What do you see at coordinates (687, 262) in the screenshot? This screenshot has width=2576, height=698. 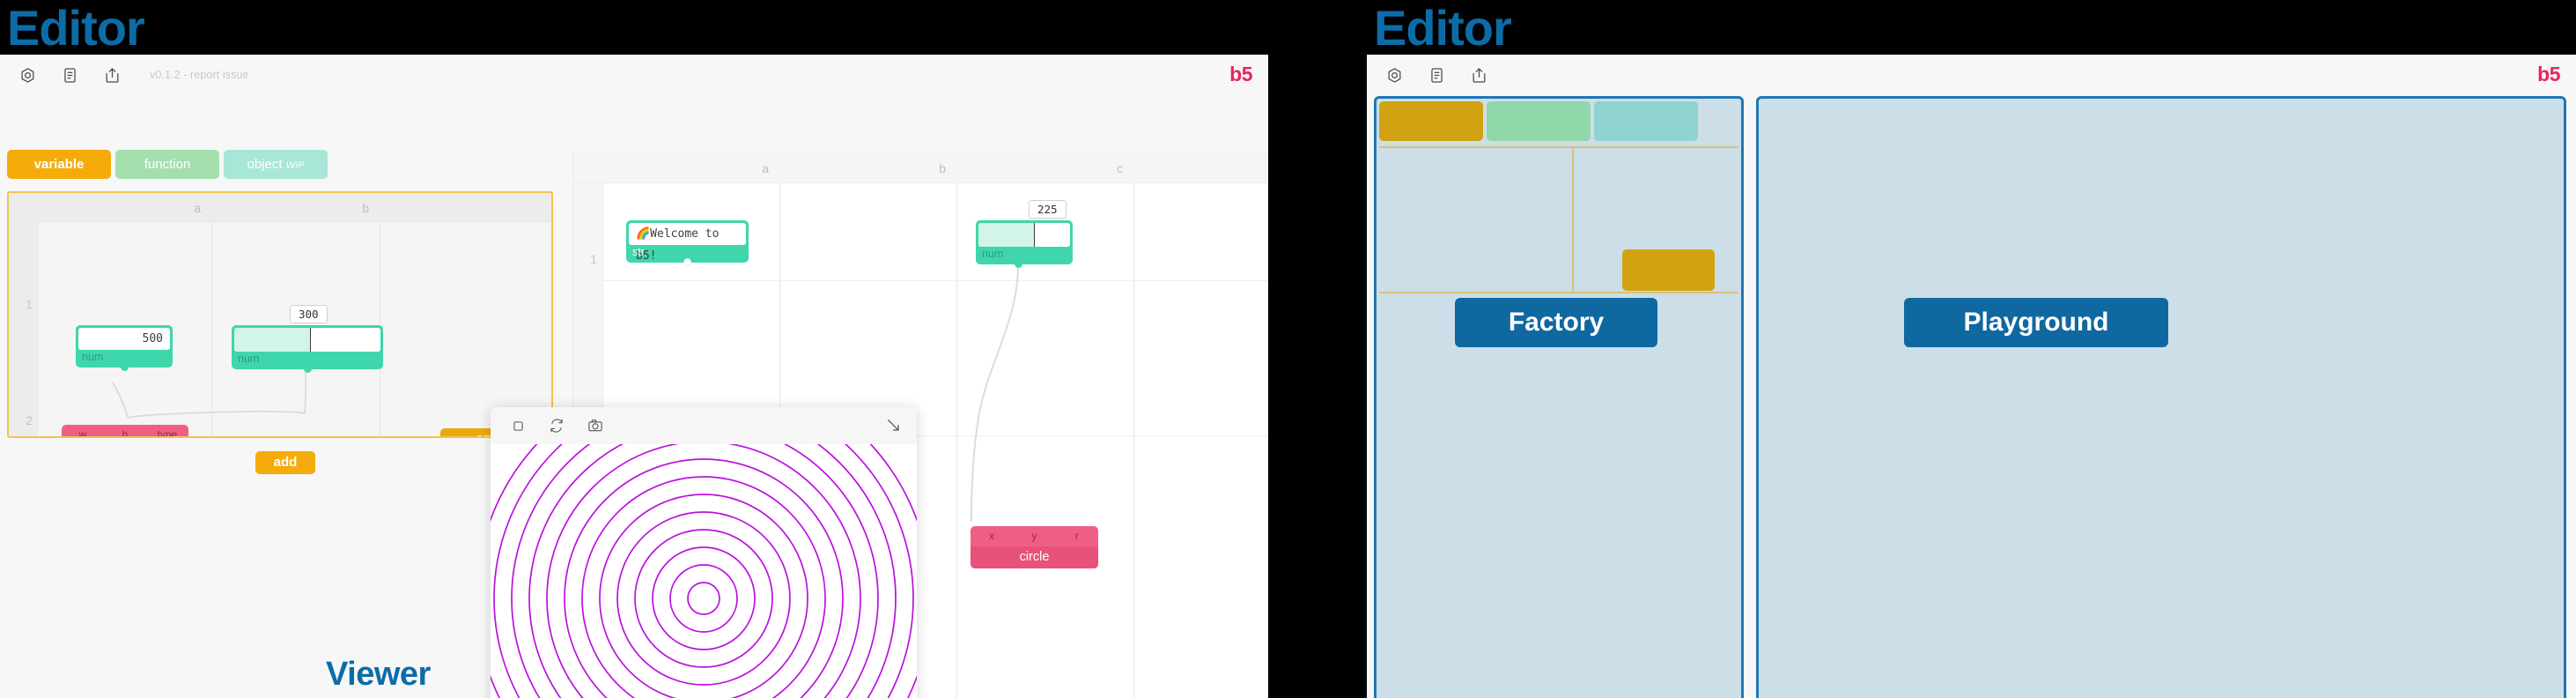 I see `str-node-output-port` at bounding box center [687, 262].